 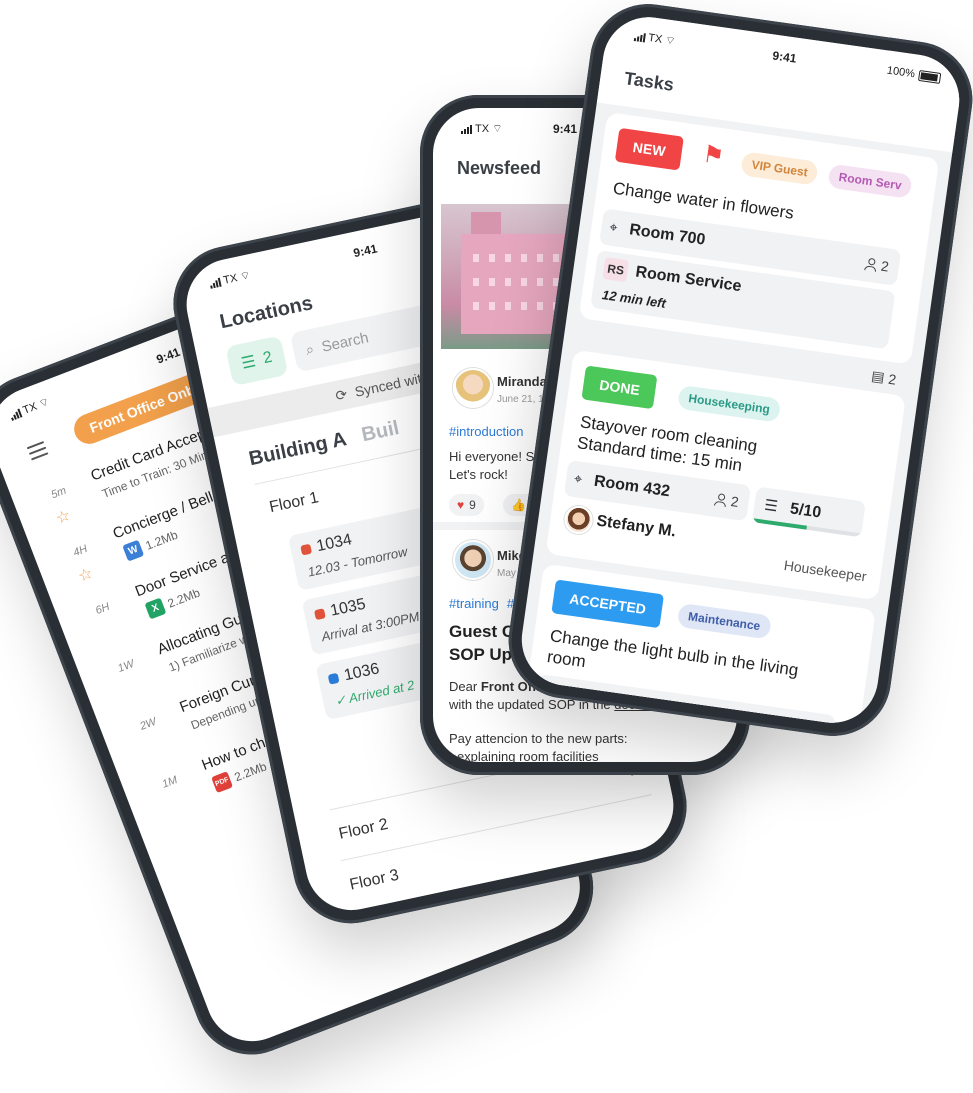 What do you see at coordinates (649, 81) in the screenshot?
I see `page-title: Tasks` at bounding box center [649, 81].